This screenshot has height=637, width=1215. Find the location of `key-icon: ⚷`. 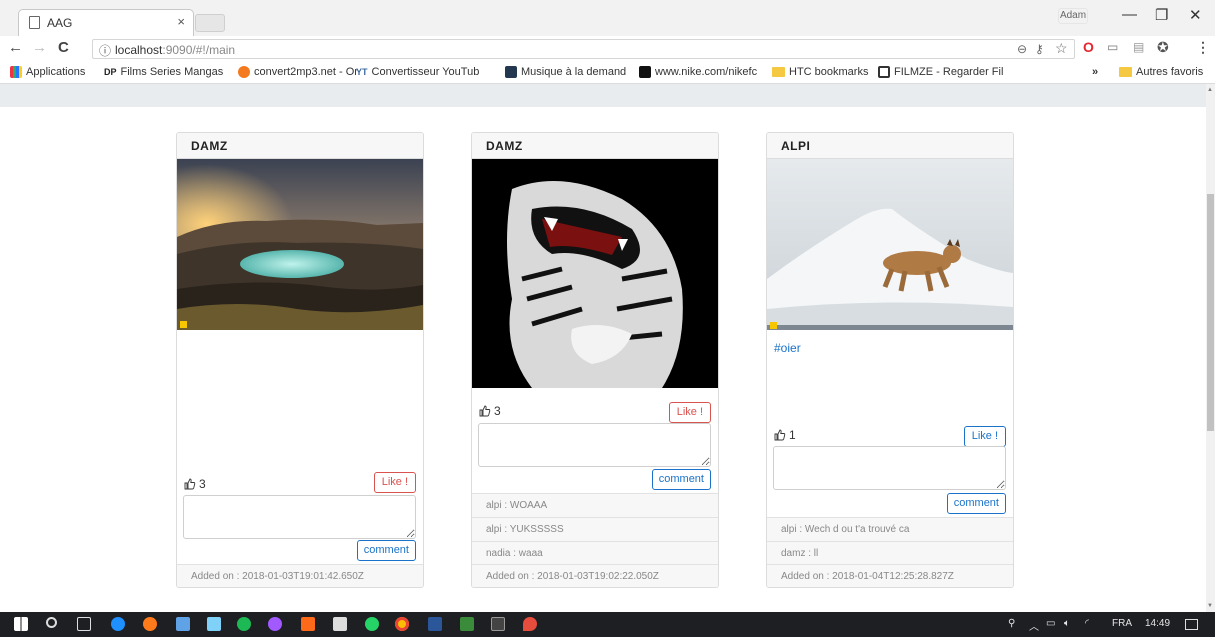

key-icon: ⚷ is located at coordinates (1039, 49).